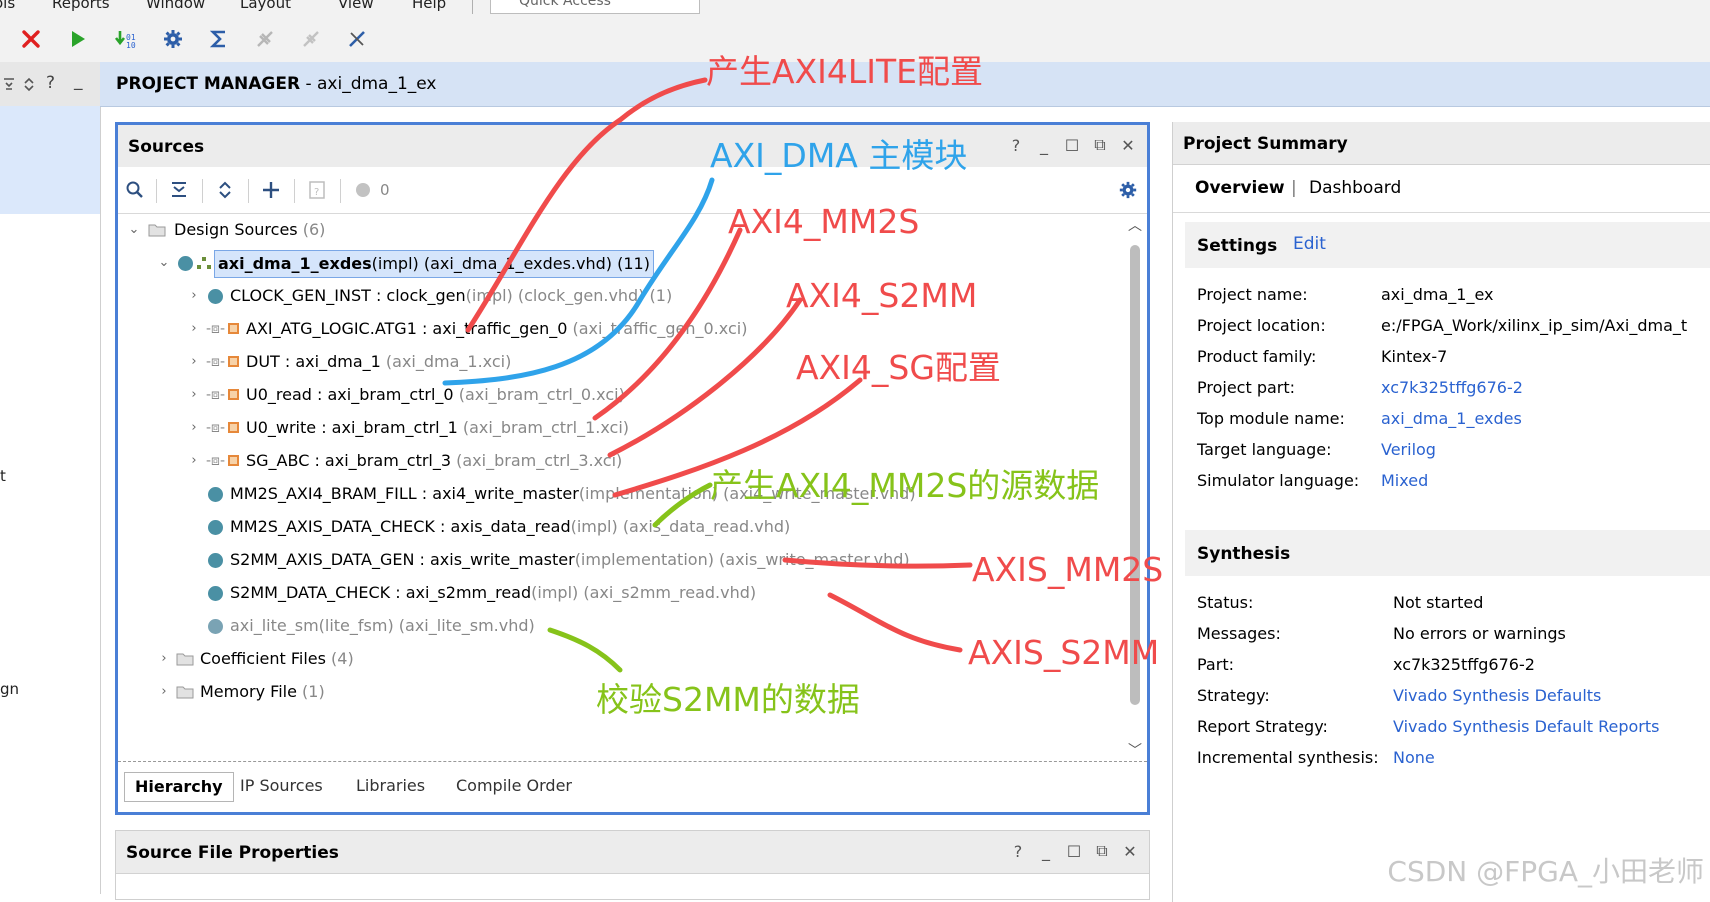  Describe the element at coordinates (1237, 246) in the screenshot. I see `settings-title: Settings` at that location.